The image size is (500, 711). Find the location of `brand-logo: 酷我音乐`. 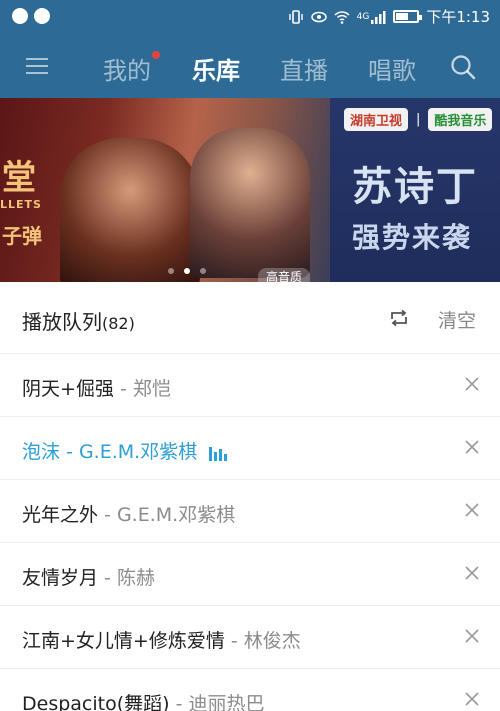

brand-logo: 酷我音乐 is located at coordinates (460, 119).